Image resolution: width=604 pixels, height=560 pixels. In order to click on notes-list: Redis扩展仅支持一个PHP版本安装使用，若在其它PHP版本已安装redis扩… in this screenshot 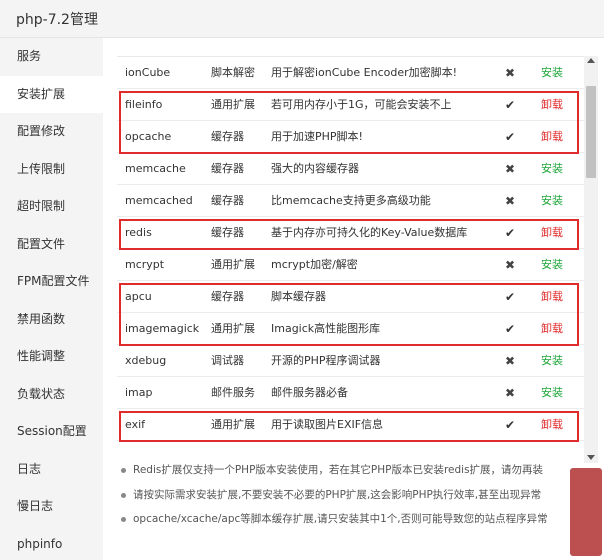, I will do `click(354, 495)`.